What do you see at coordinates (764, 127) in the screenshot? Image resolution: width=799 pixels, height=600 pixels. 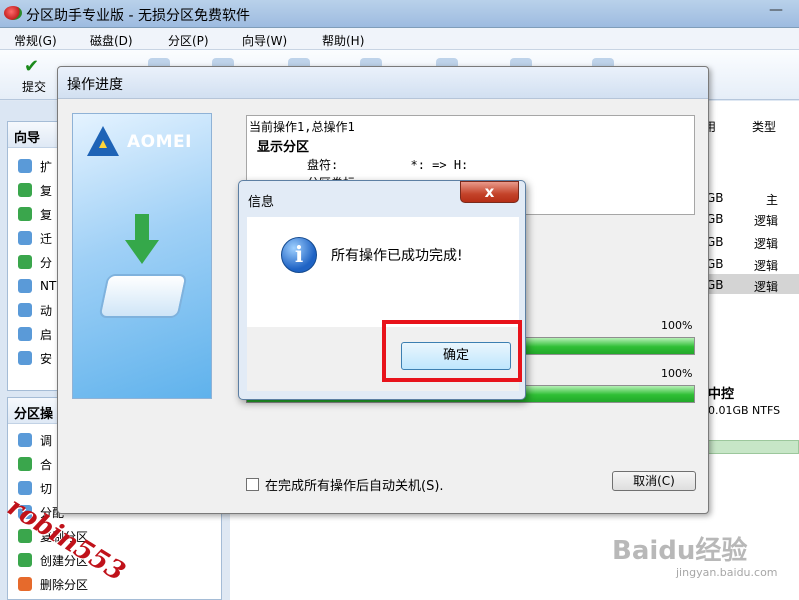 I see `column-type: 类型` at bounding box center [764, 127].